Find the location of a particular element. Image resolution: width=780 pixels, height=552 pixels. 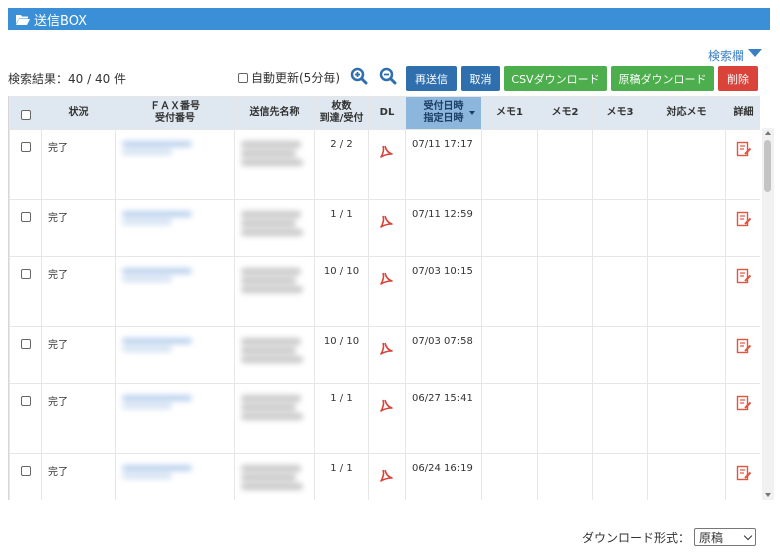

column-pages: 枚数 到達/受付 is located at coordinates (341, 113).